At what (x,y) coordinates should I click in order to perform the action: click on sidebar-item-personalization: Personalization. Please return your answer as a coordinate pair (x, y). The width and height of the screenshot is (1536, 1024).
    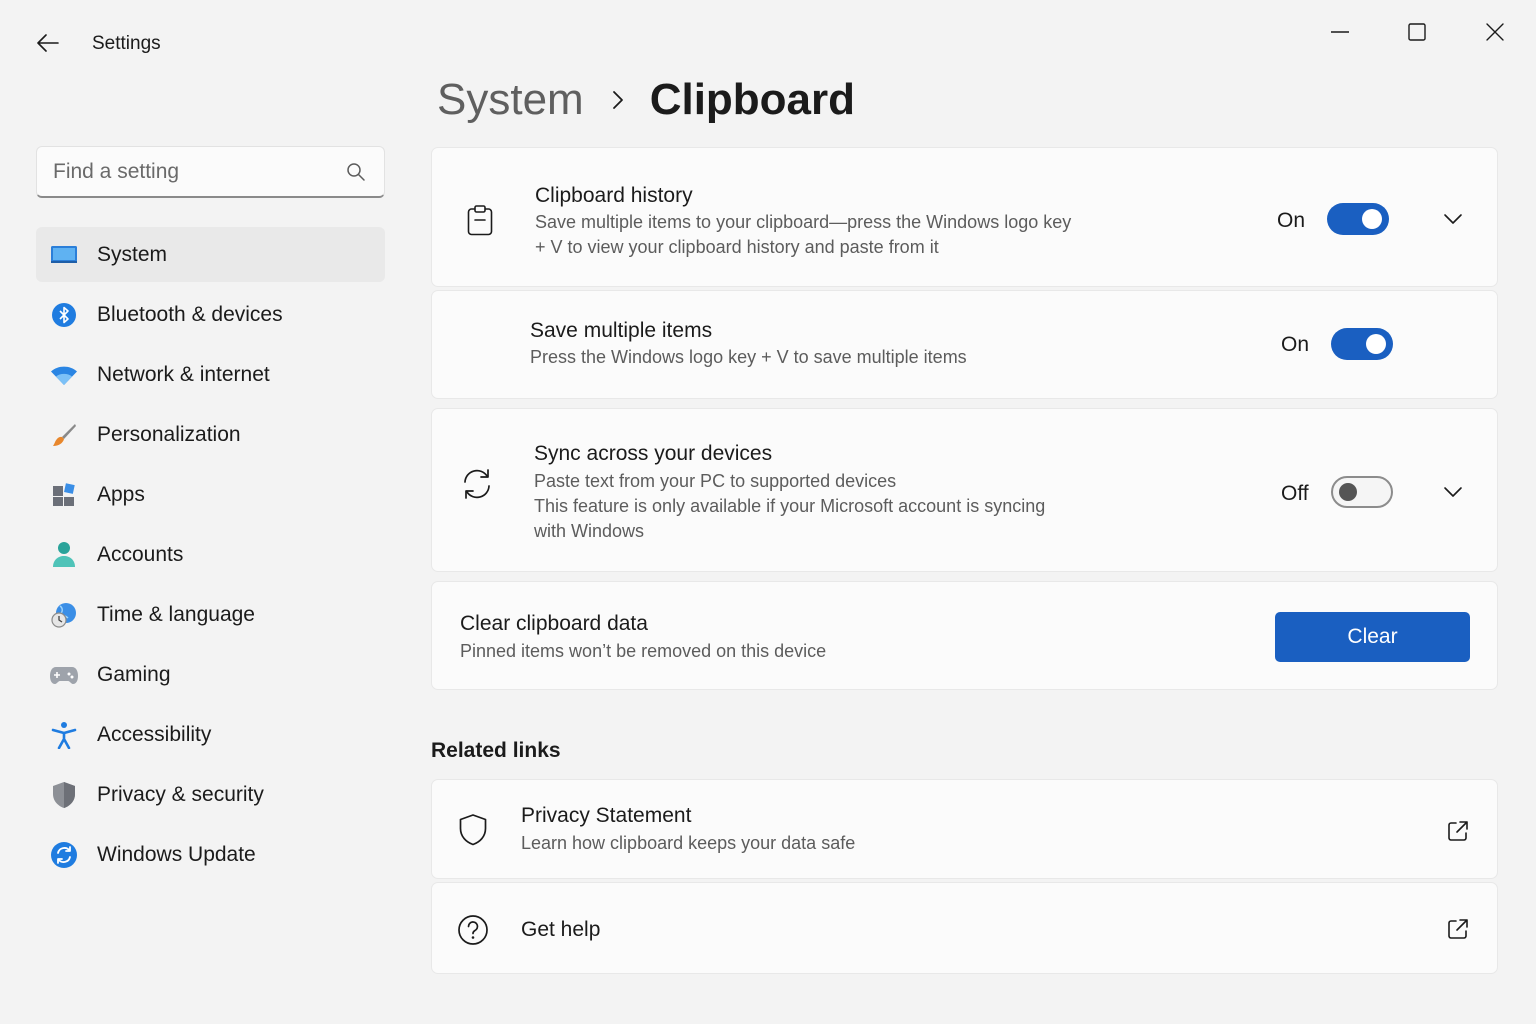
    Looking at the image, I should click on (210, 434).